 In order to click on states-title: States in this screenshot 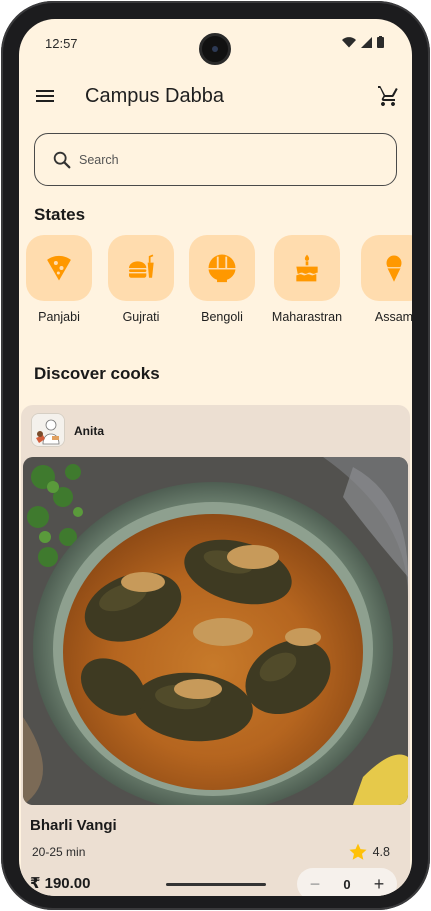, I will do `click(60, 214)`.